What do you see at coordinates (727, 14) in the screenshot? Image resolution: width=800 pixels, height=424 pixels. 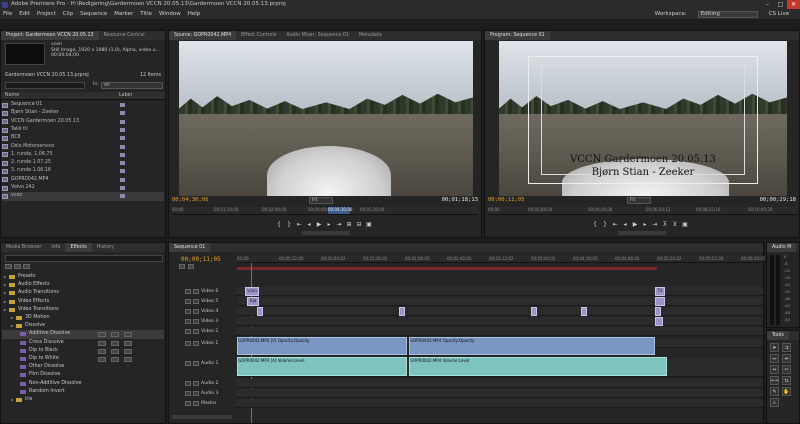 I see `workspace-select: Editing` at bounding box center [727, 14].